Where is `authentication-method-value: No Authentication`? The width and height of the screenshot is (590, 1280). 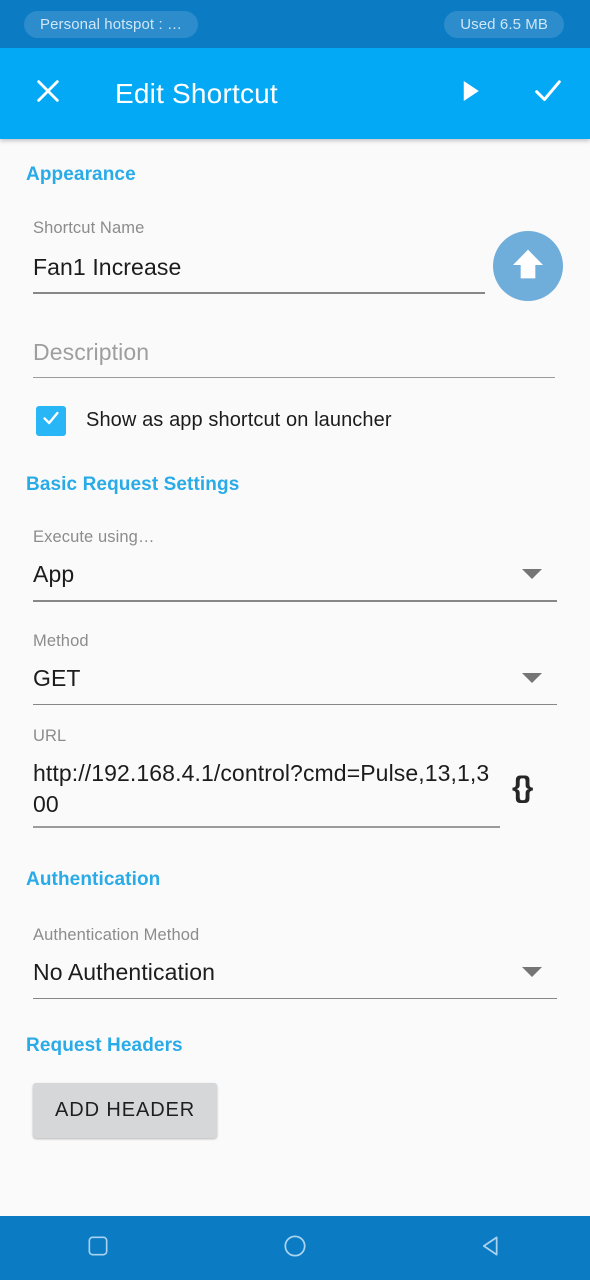
authentication-method-value: No Authentication is located at coordinates (124, 971).